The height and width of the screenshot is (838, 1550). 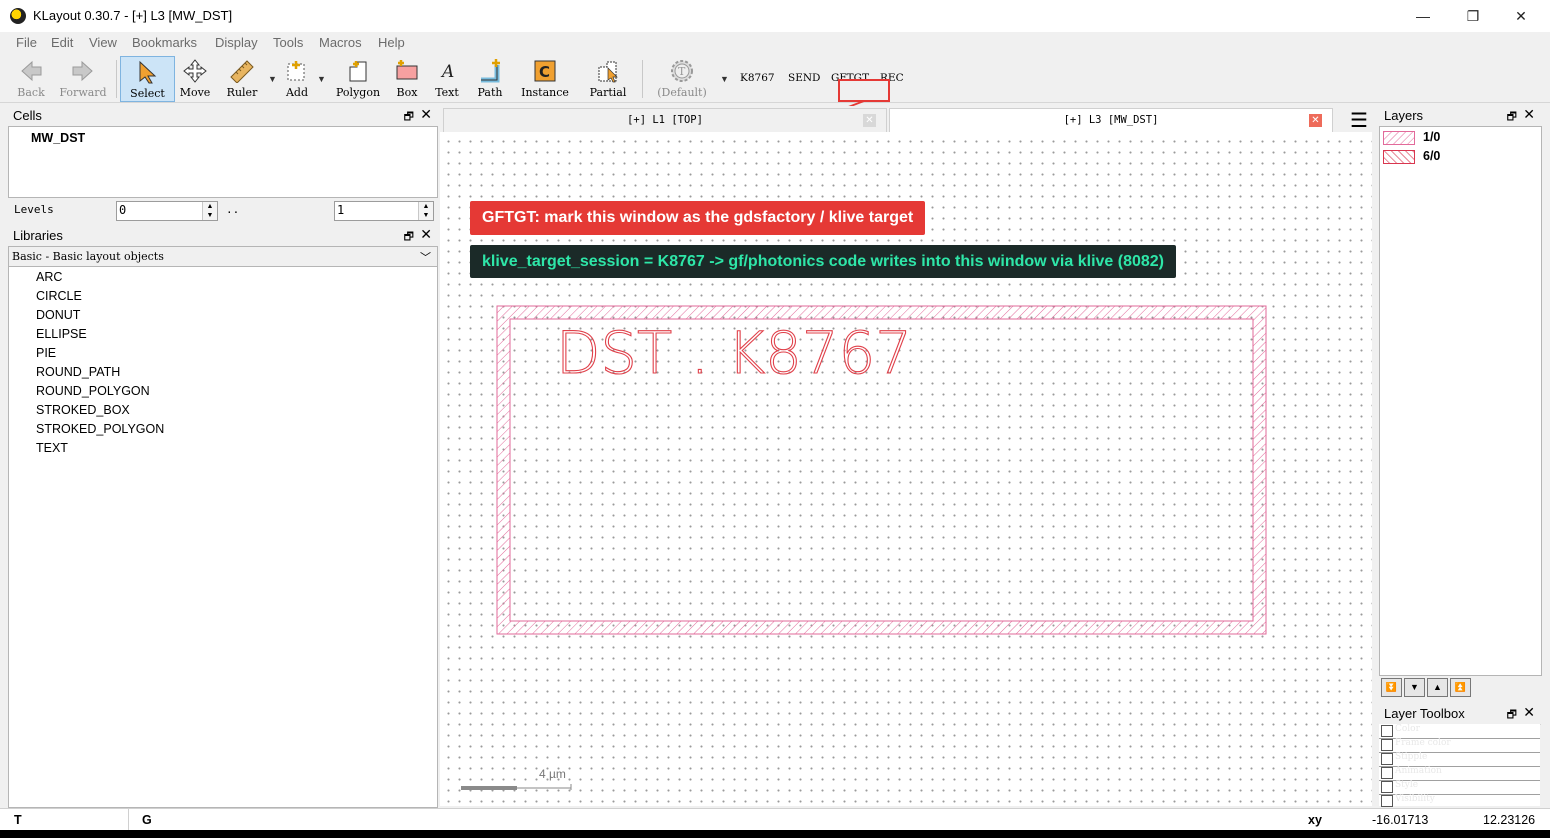 I want to click on move-down-icon: ▼, so click(x=1414, y=687).